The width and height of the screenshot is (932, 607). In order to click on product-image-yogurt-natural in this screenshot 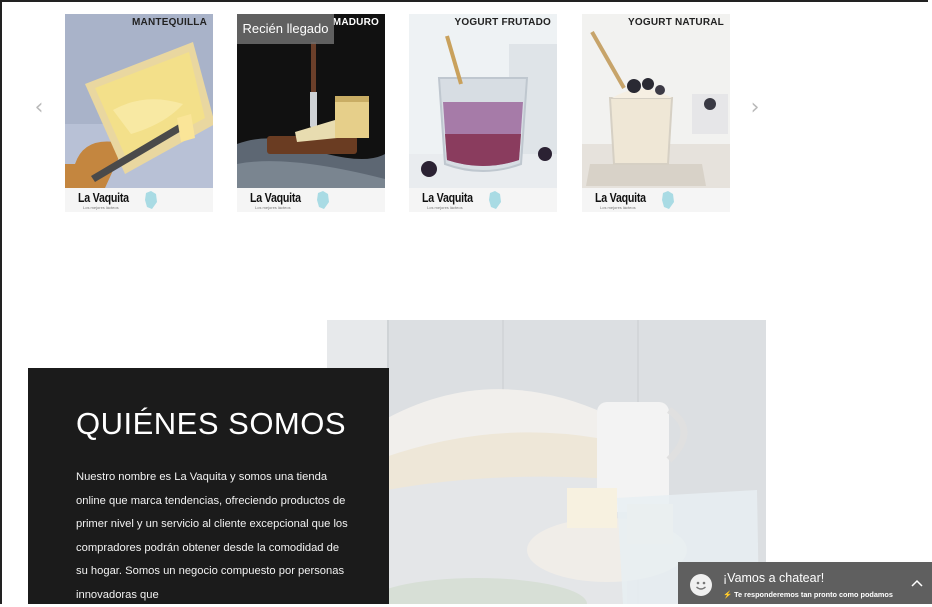, I will do `click(656, 101)`.